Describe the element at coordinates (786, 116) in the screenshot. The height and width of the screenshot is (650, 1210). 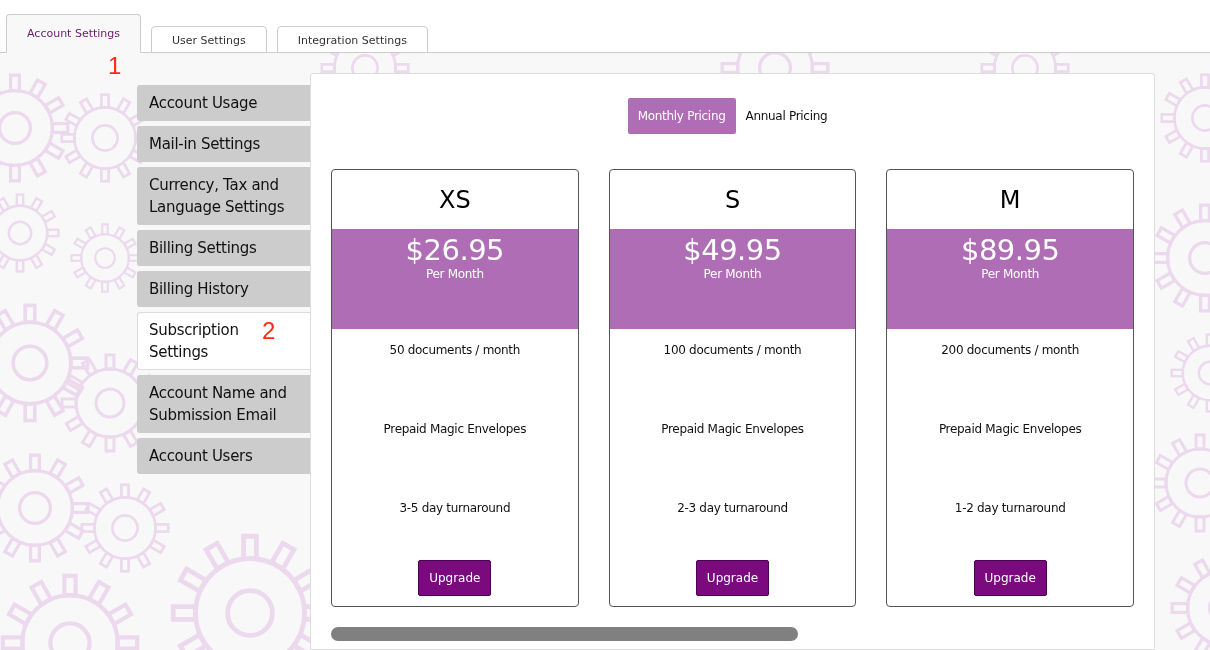
I see `pricing-toggle-button: Annual Pricing` at that location.